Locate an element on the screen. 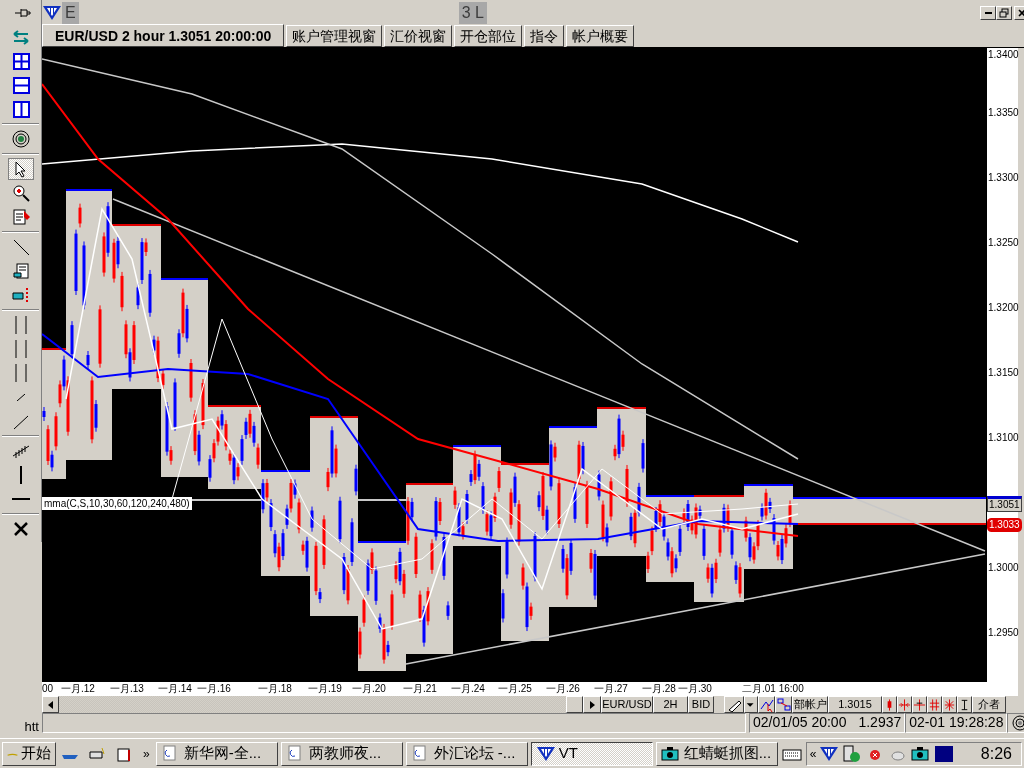 Image resolution: width=1024 pixels, height=768 pixels. symbol-button: EUR/USD is located at coordinates (627, 704).